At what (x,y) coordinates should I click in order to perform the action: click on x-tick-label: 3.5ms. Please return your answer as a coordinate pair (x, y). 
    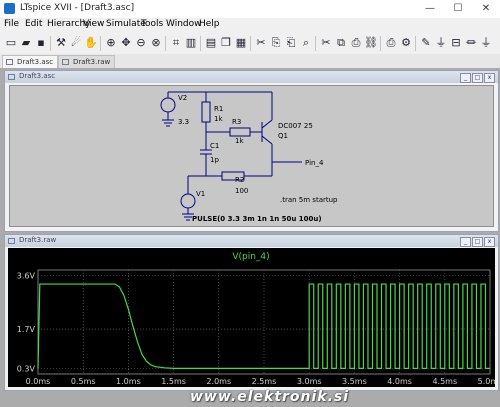
    Looking at the image, I should click on (354, 381).